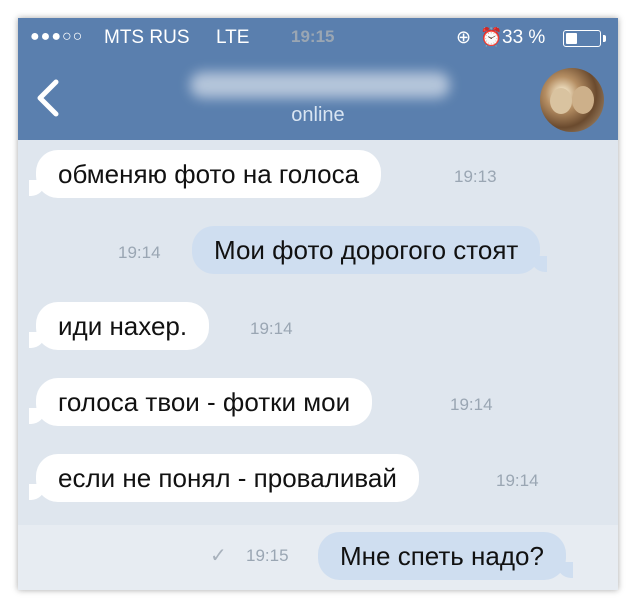  What do you see at coordinates (224, 478) in the screenshot?
I see `incoming-message: если не понял - проваливай` at bounding box center [224, 478].